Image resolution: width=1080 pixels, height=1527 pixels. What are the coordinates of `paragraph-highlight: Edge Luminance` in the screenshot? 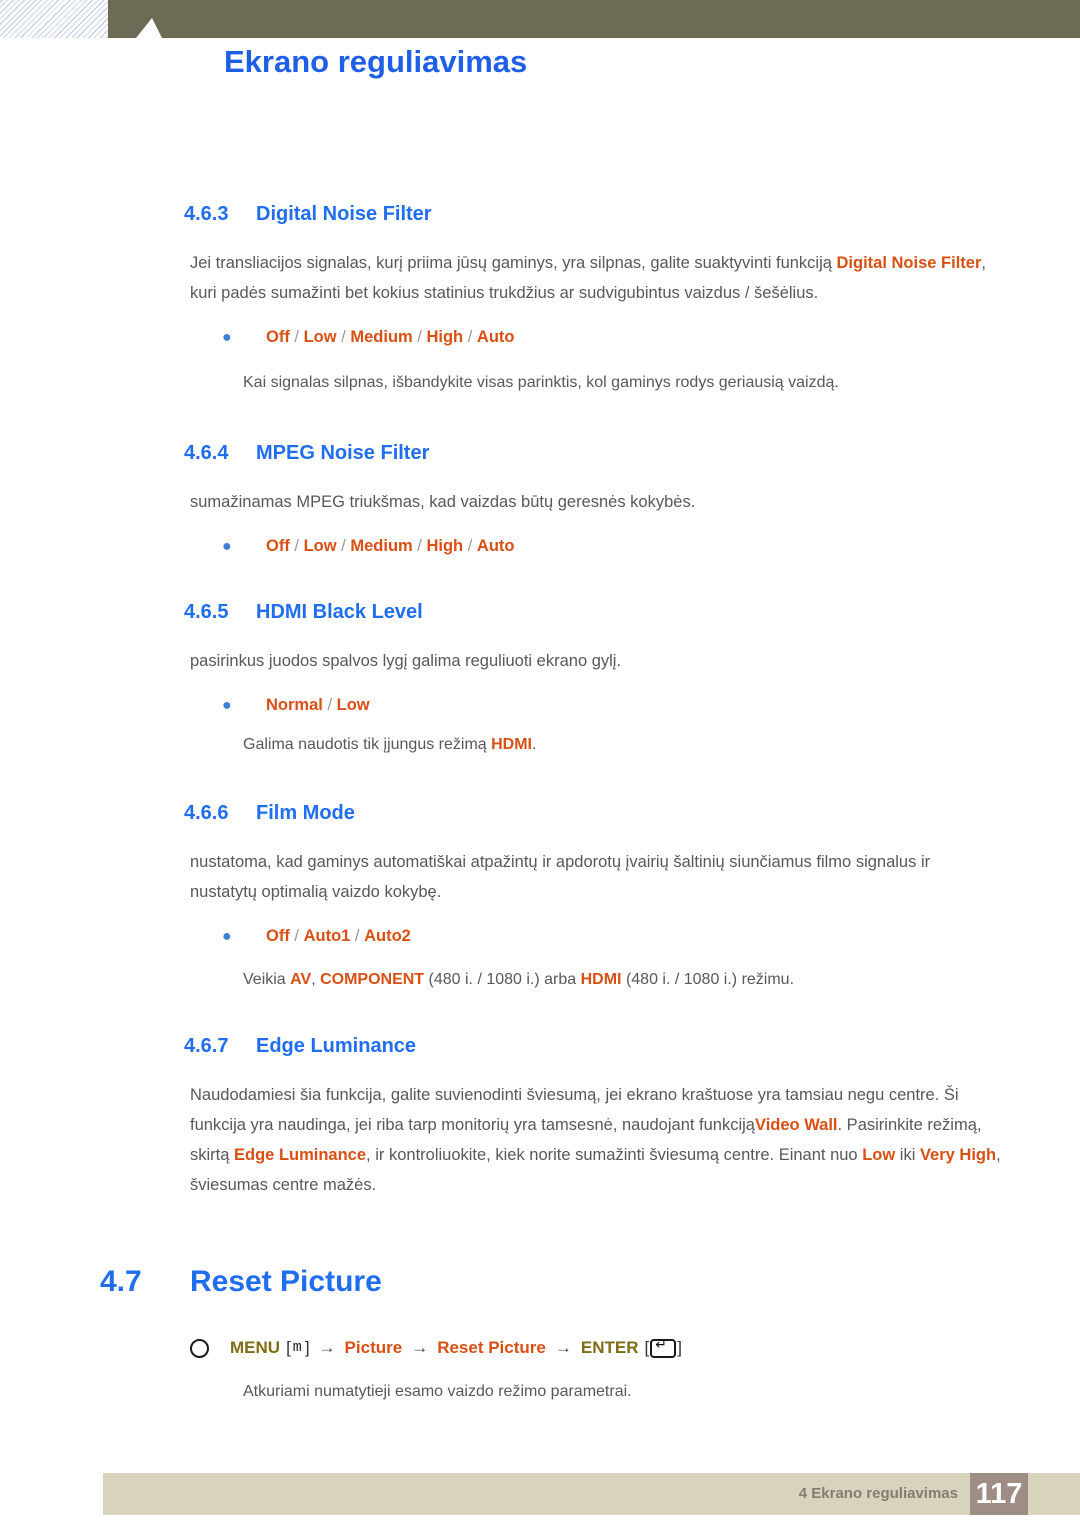 It's located at (300, 1155).